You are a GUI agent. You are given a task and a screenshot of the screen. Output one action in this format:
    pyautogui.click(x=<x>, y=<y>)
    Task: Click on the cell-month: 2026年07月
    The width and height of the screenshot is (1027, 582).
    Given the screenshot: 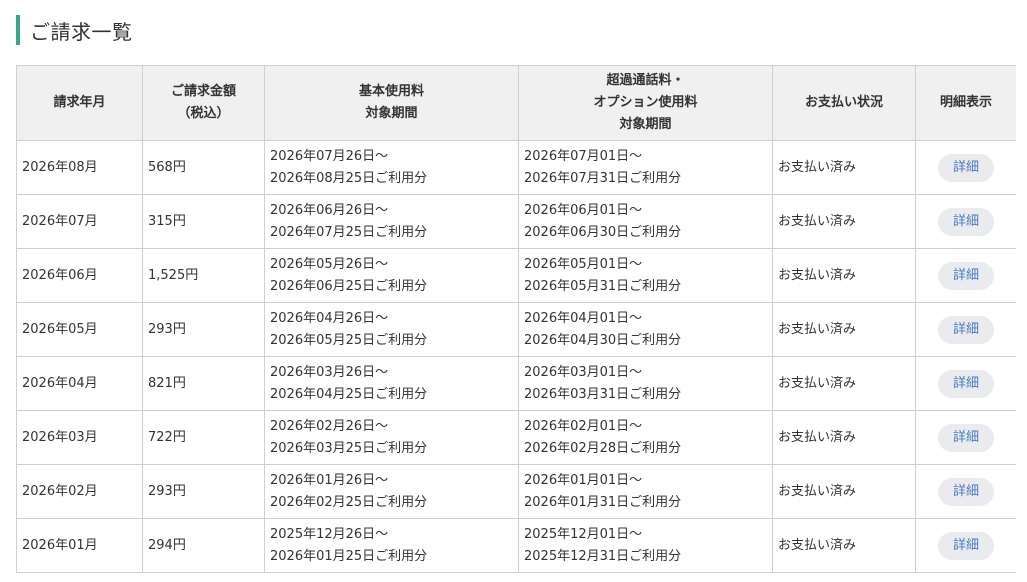 What is the action you would take?
    pyautogui.click(x=79, y=221)
    